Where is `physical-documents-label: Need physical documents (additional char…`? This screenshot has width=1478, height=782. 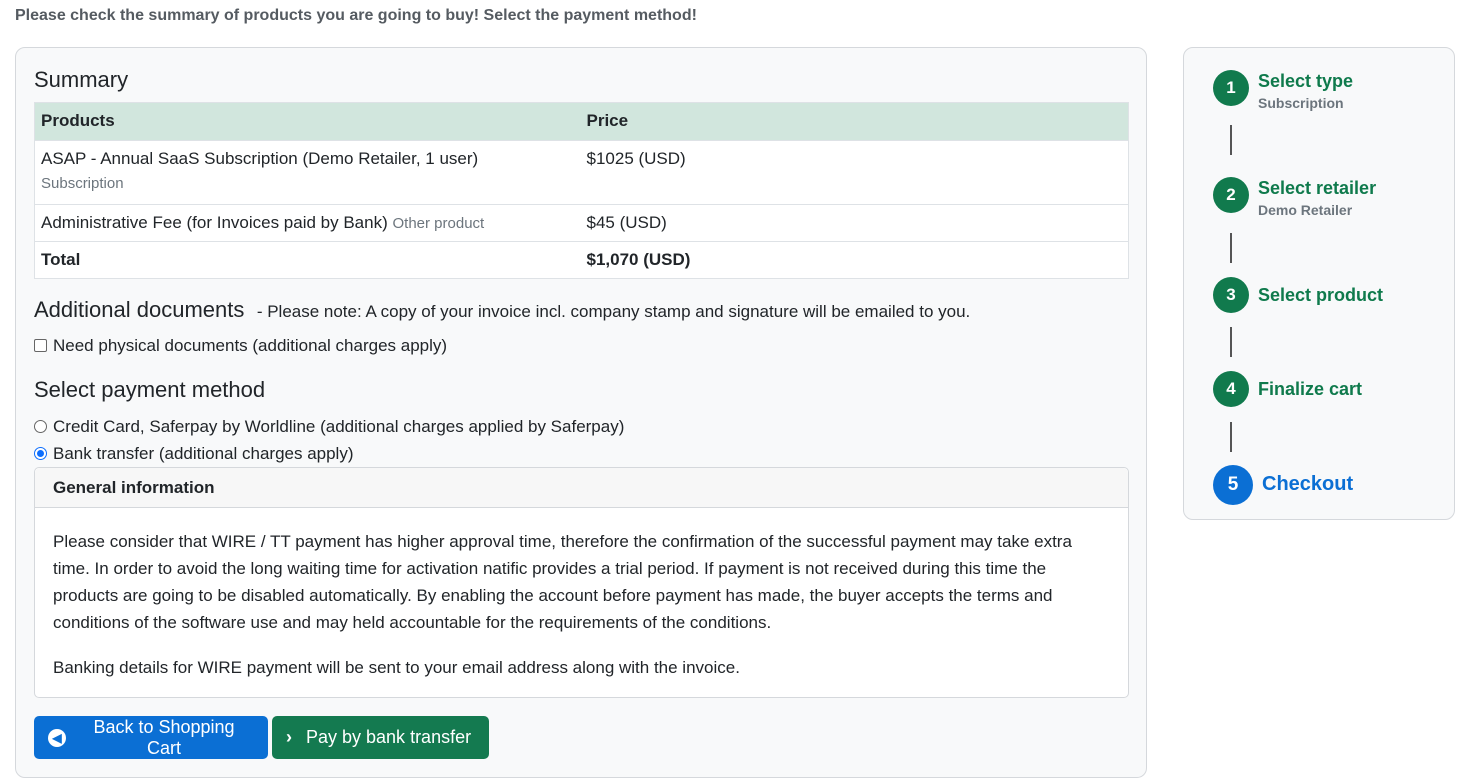 physical-documents-label: Need physical documents (additional char… is located at coordinates (250, 346).